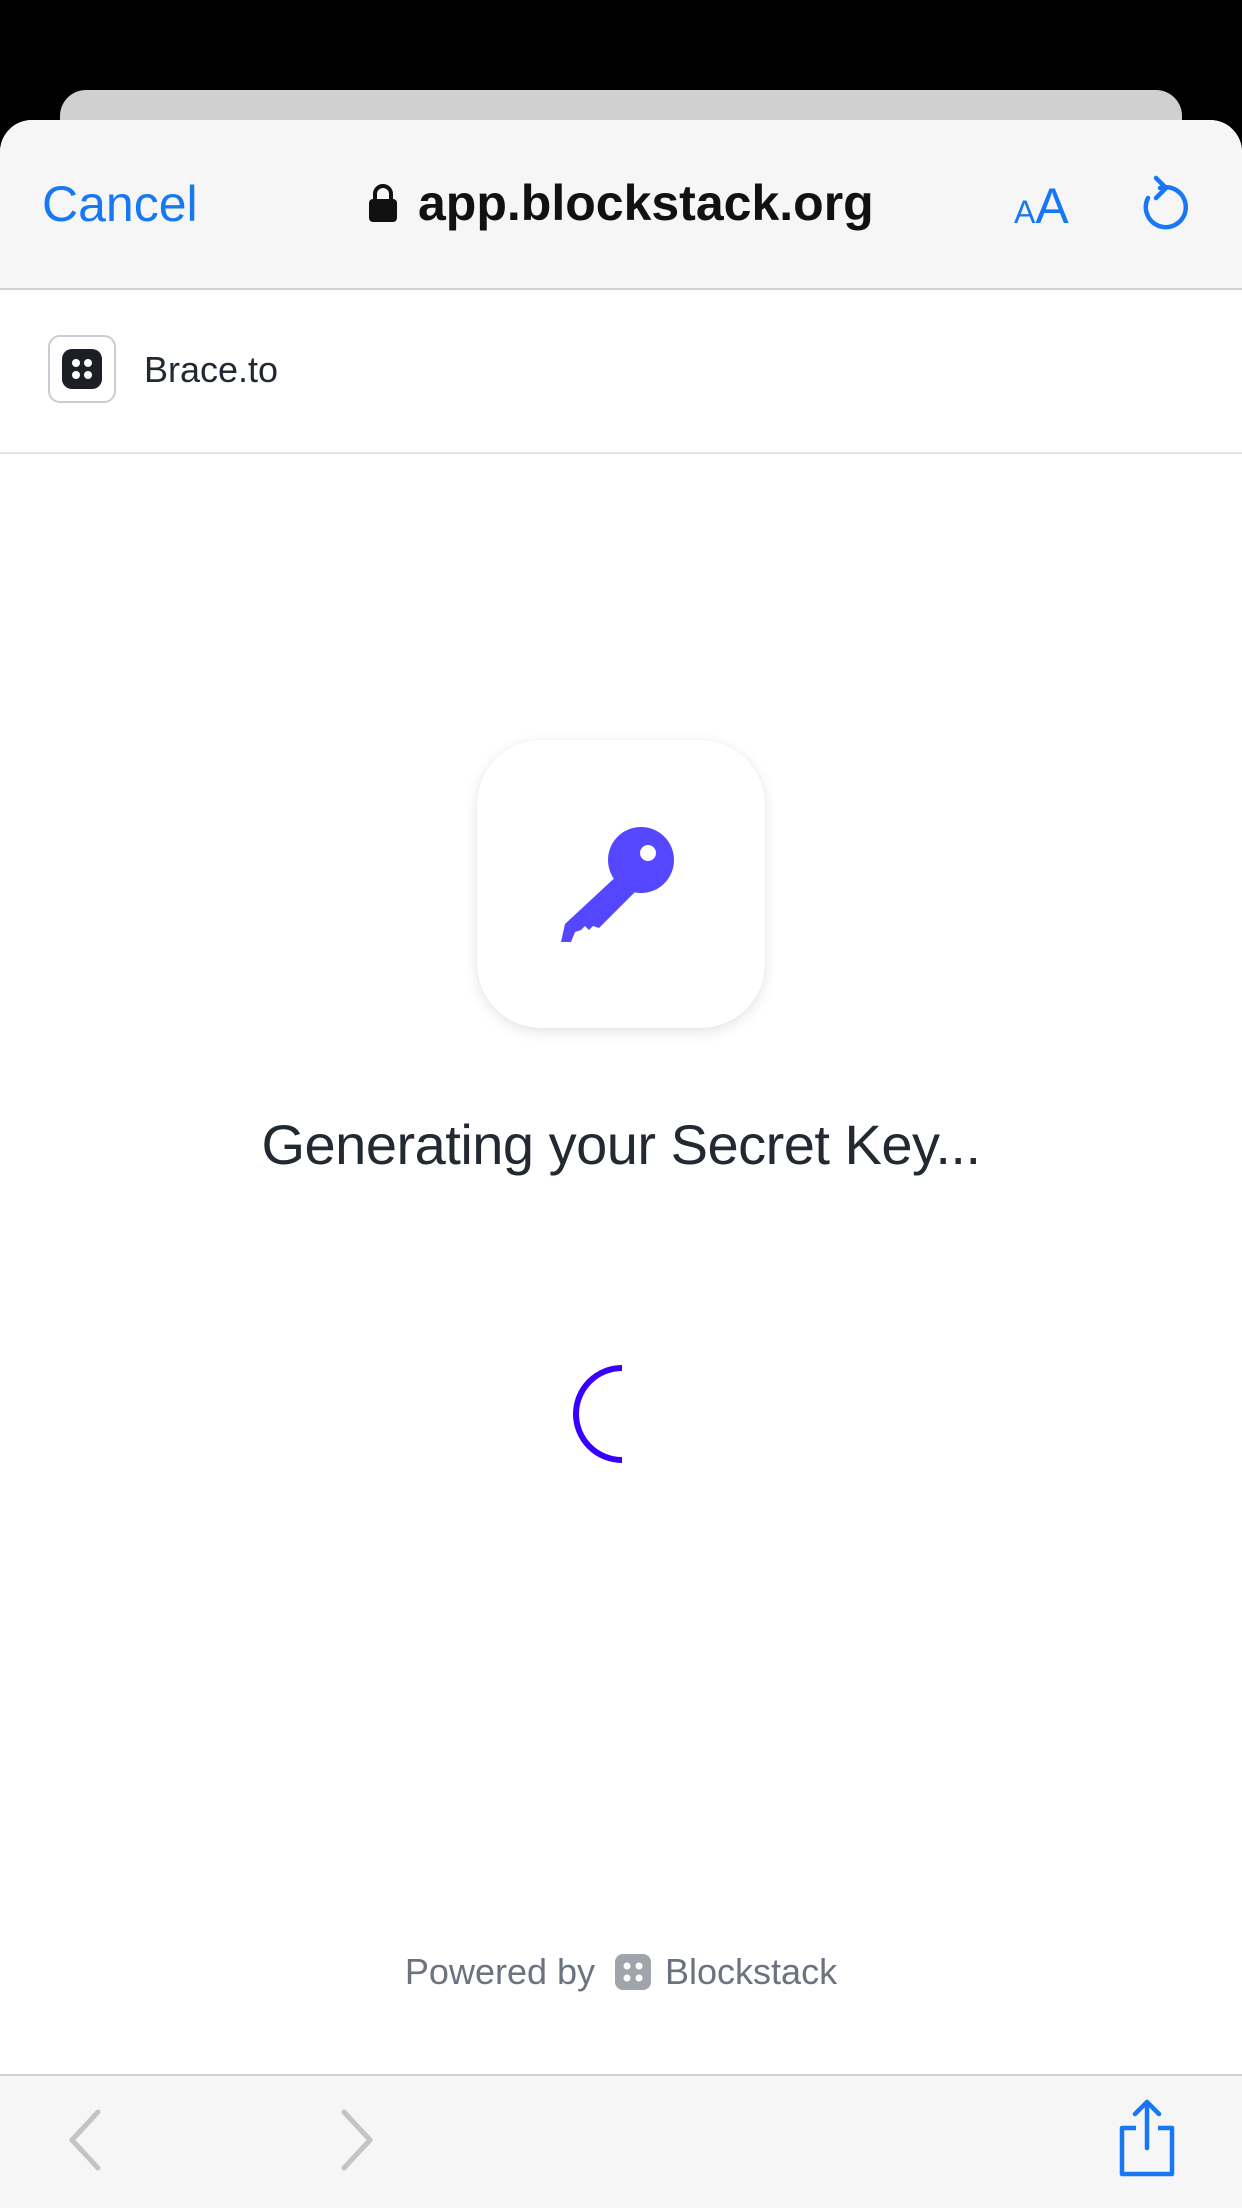 This screenshot has width=1242, height=2208. What do you see at coordinates (1052, 206) in the screenshot?
I see `text-size-big-glyph: A` at bounding box center [1052, 206].